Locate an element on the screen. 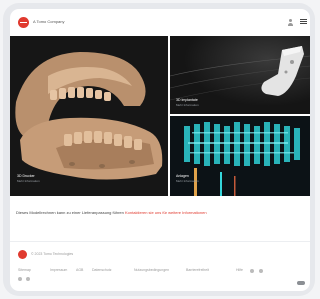 The width and height of the screenshot is (320, 299). tile-implant: 3D Implantate Mehr Information is located at coordinates (240, 75).